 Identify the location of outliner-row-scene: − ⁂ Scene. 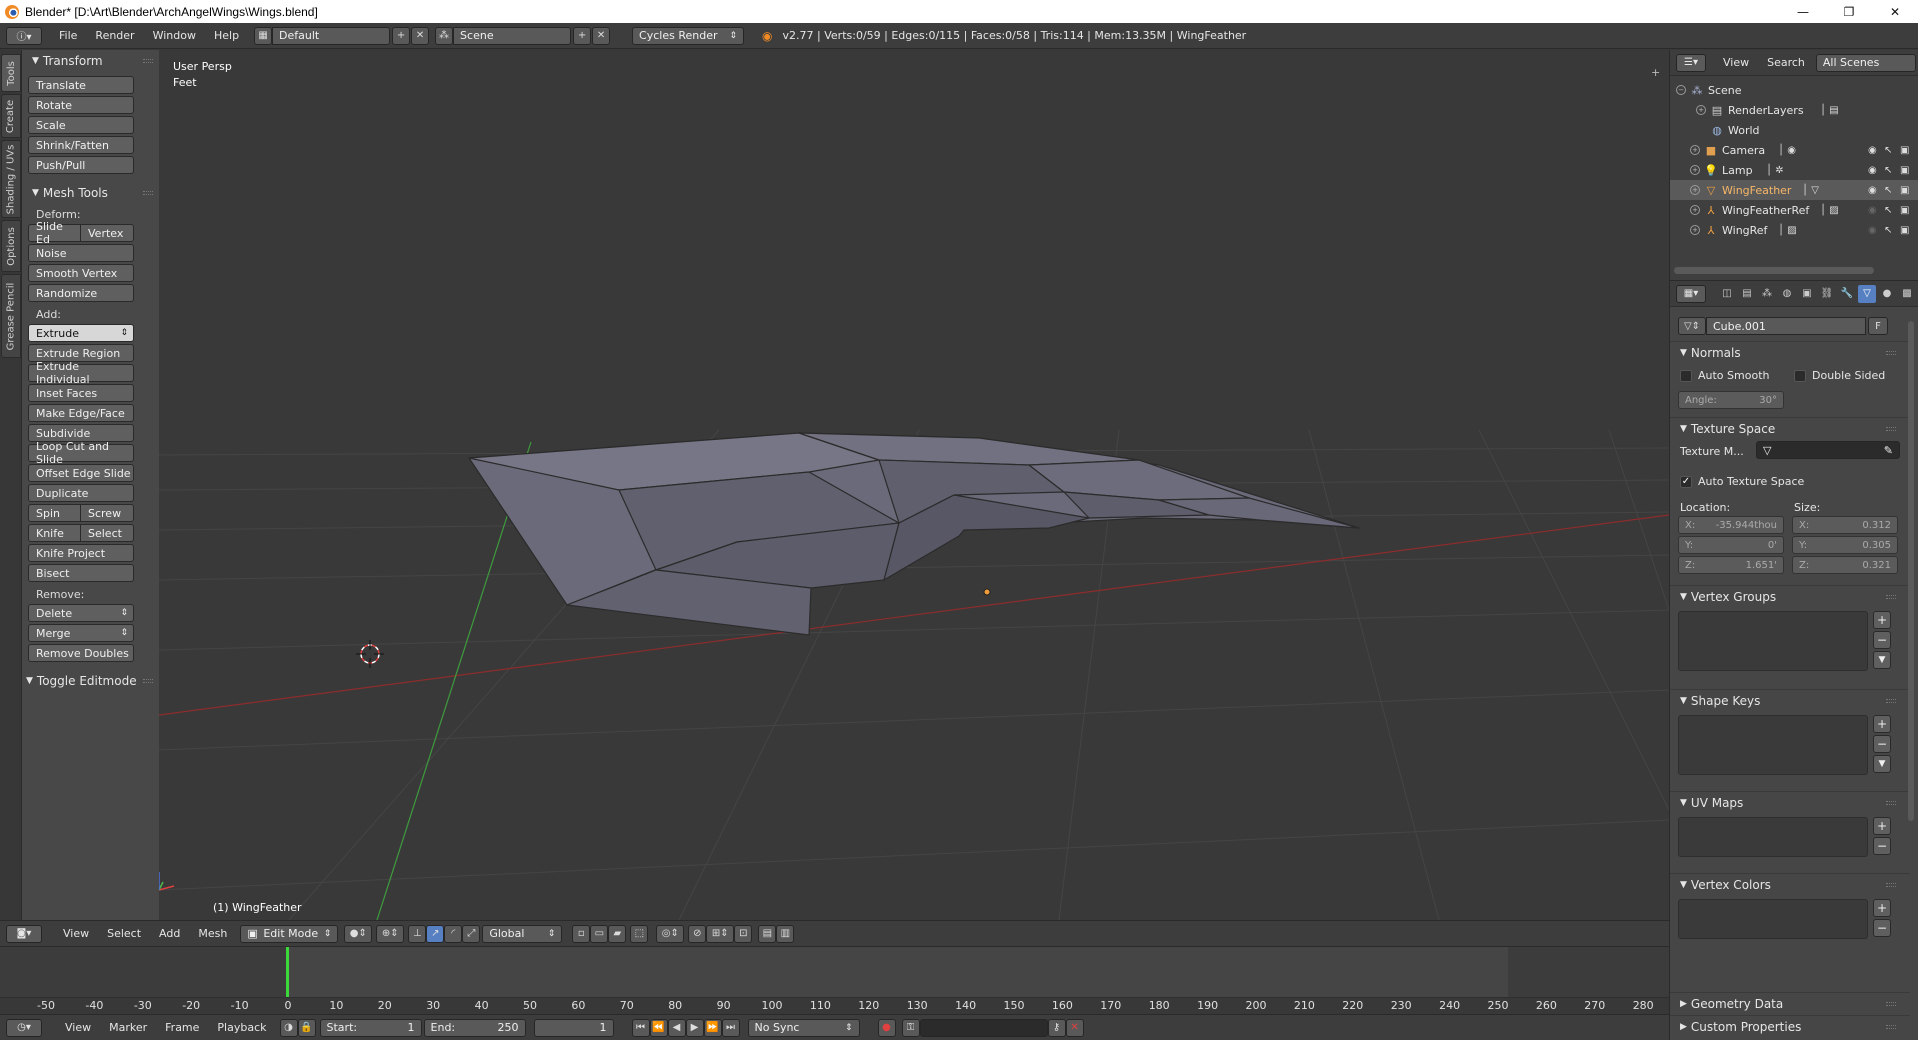
(1794, 90).